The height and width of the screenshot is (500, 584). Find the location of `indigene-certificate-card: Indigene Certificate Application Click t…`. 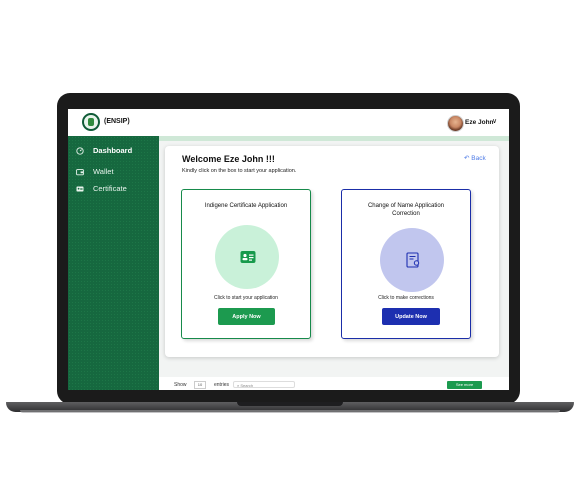

indigene-certificate-card: Indigene Certificate Application Click t… is located at coordinates (246, 264).